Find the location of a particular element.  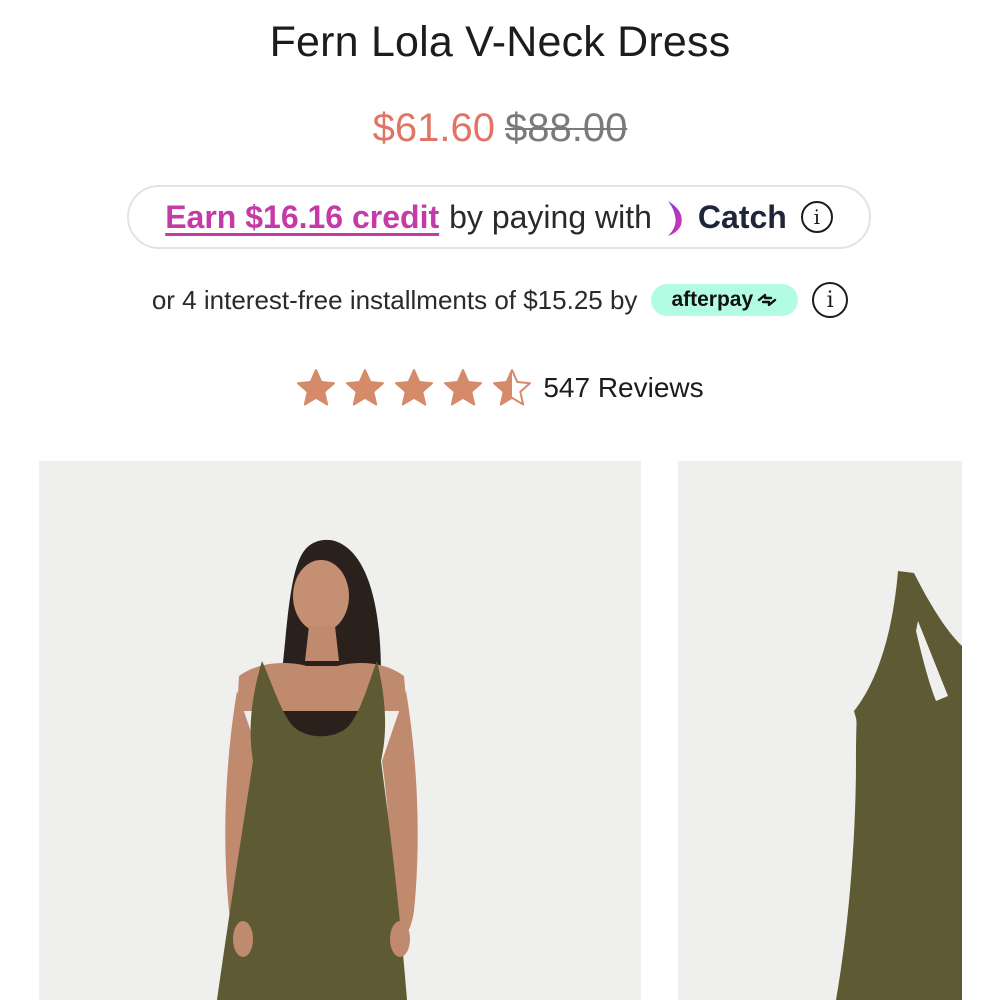

afterpay-brand: afterpay is located at coordinates (712, 299).